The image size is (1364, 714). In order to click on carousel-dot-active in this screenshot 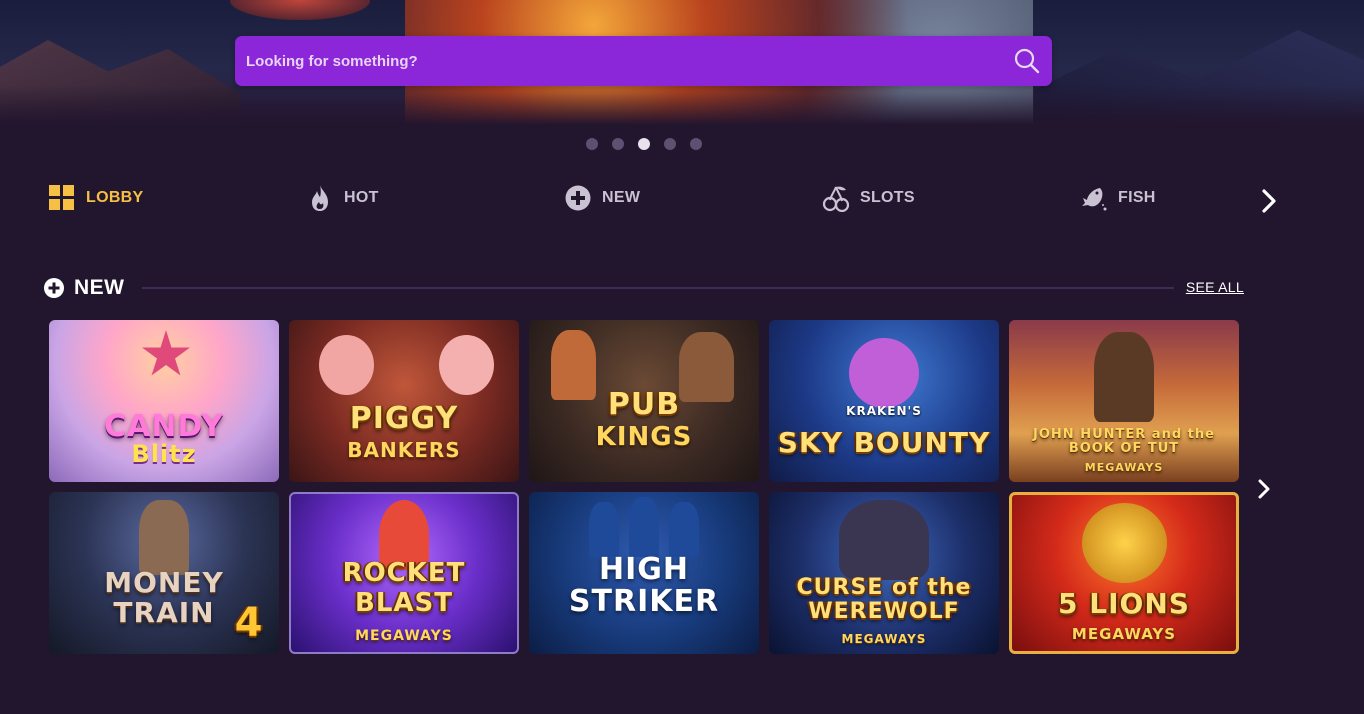, I will do `click(644, 144)`.